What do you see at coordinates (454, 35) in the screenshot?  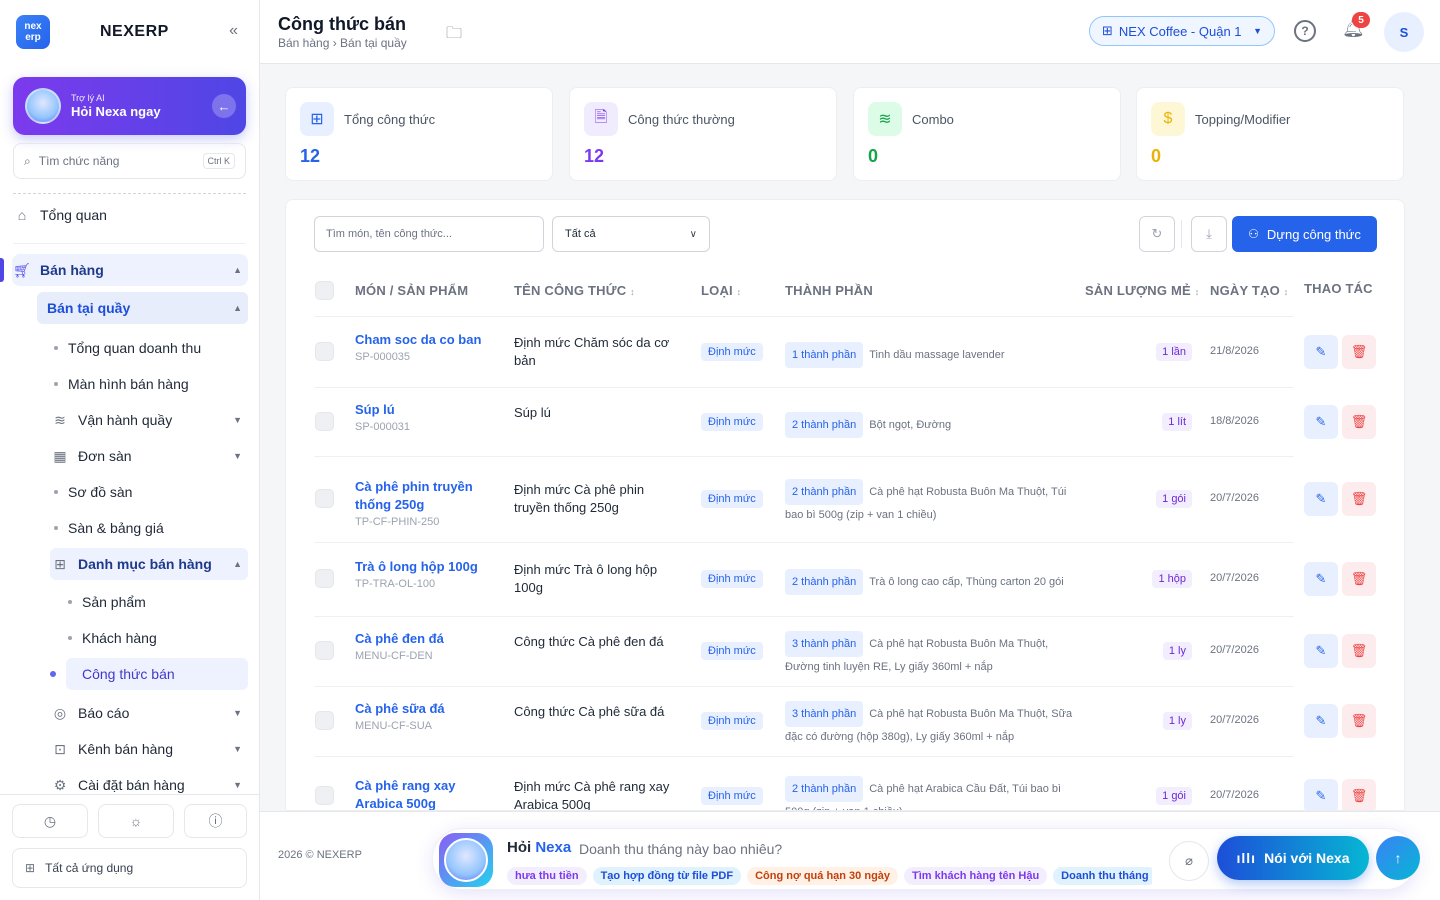 I see `folder-icon: 🗀` at bounding box center [454, 35].